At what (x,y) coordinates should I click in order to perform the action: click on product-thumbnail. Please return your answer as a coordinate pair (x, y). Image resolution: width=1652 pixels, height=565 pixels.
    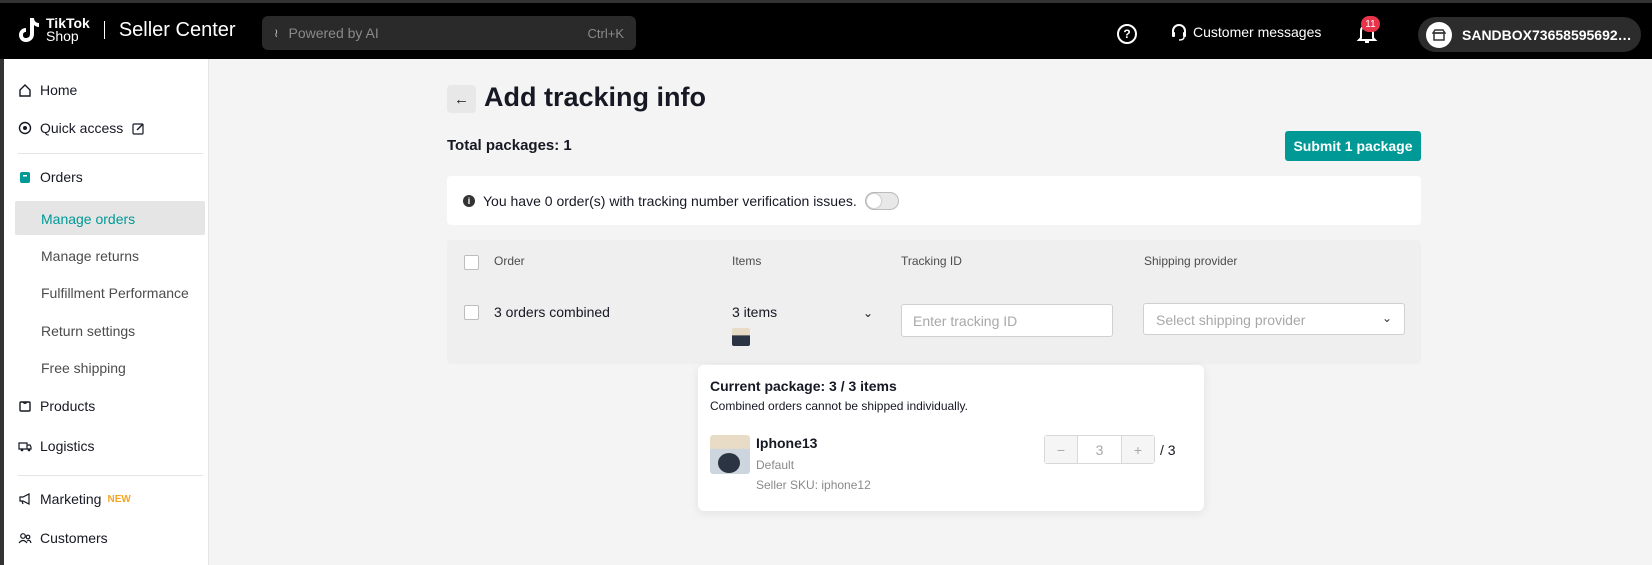
    Looking at the image, I should click on (741, 337).